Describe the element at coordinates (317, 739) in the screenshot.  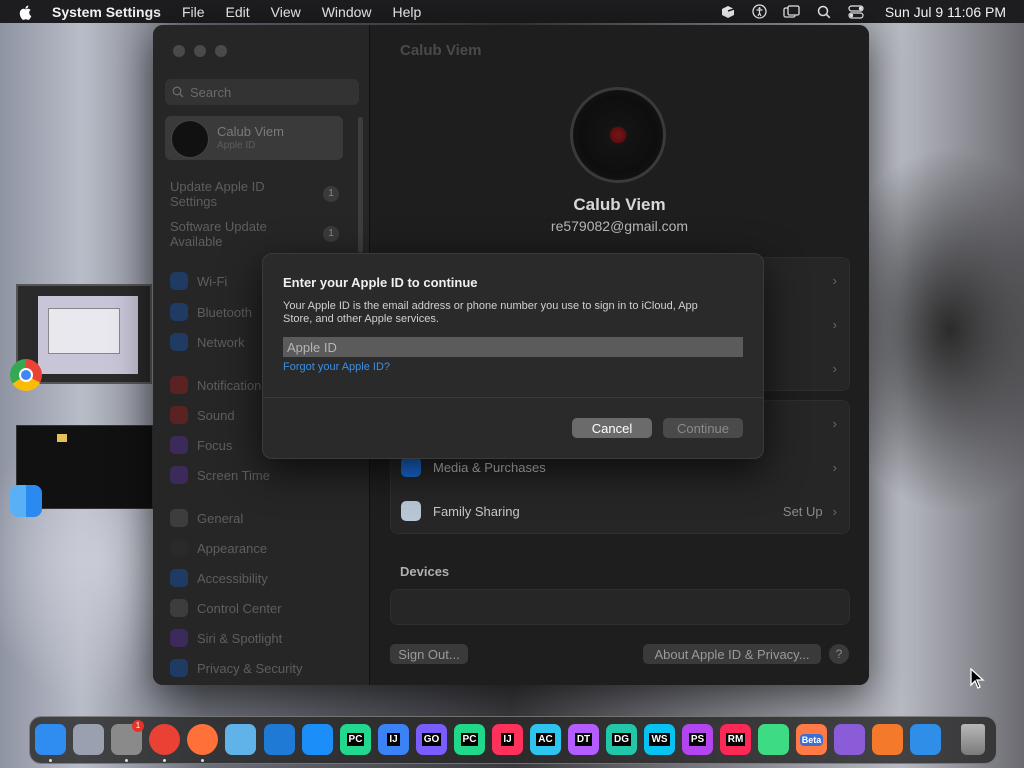
I see `dock-app-store-icon` at that location.